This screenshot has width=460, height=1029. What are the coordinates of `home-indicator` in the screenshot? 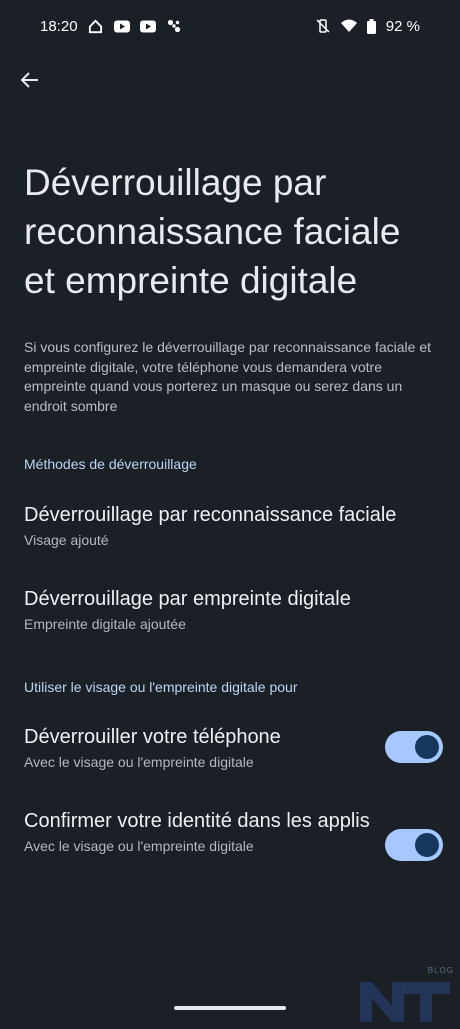 It's located at (230, 1008).